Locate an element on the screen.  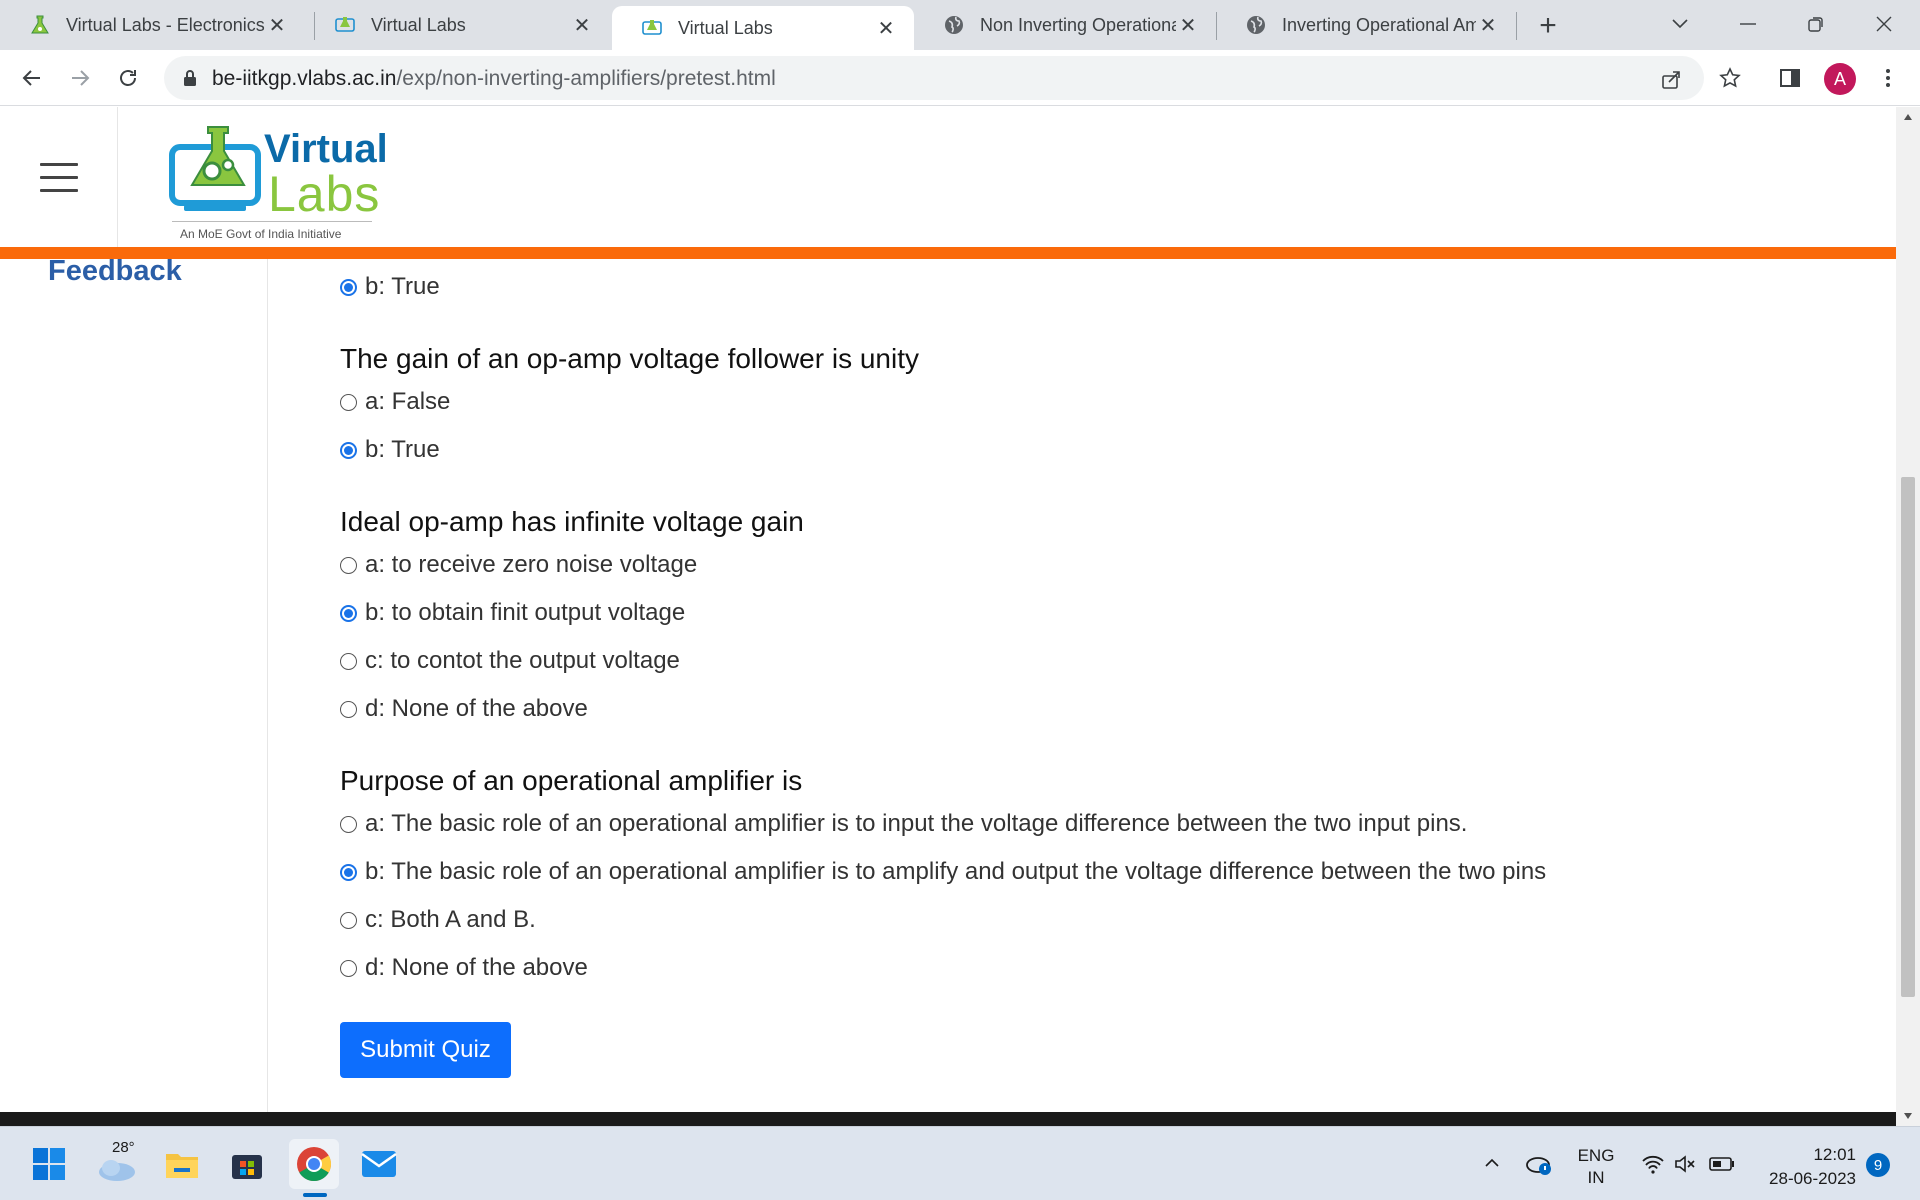
star-icon is located at coordinates (1730, 78).